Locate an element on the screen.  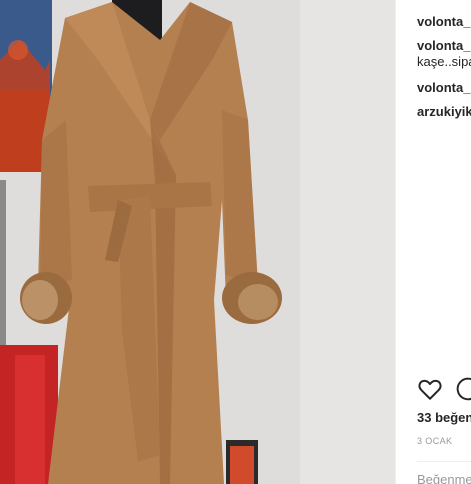
post-actions is located at coordinates (444, 390).